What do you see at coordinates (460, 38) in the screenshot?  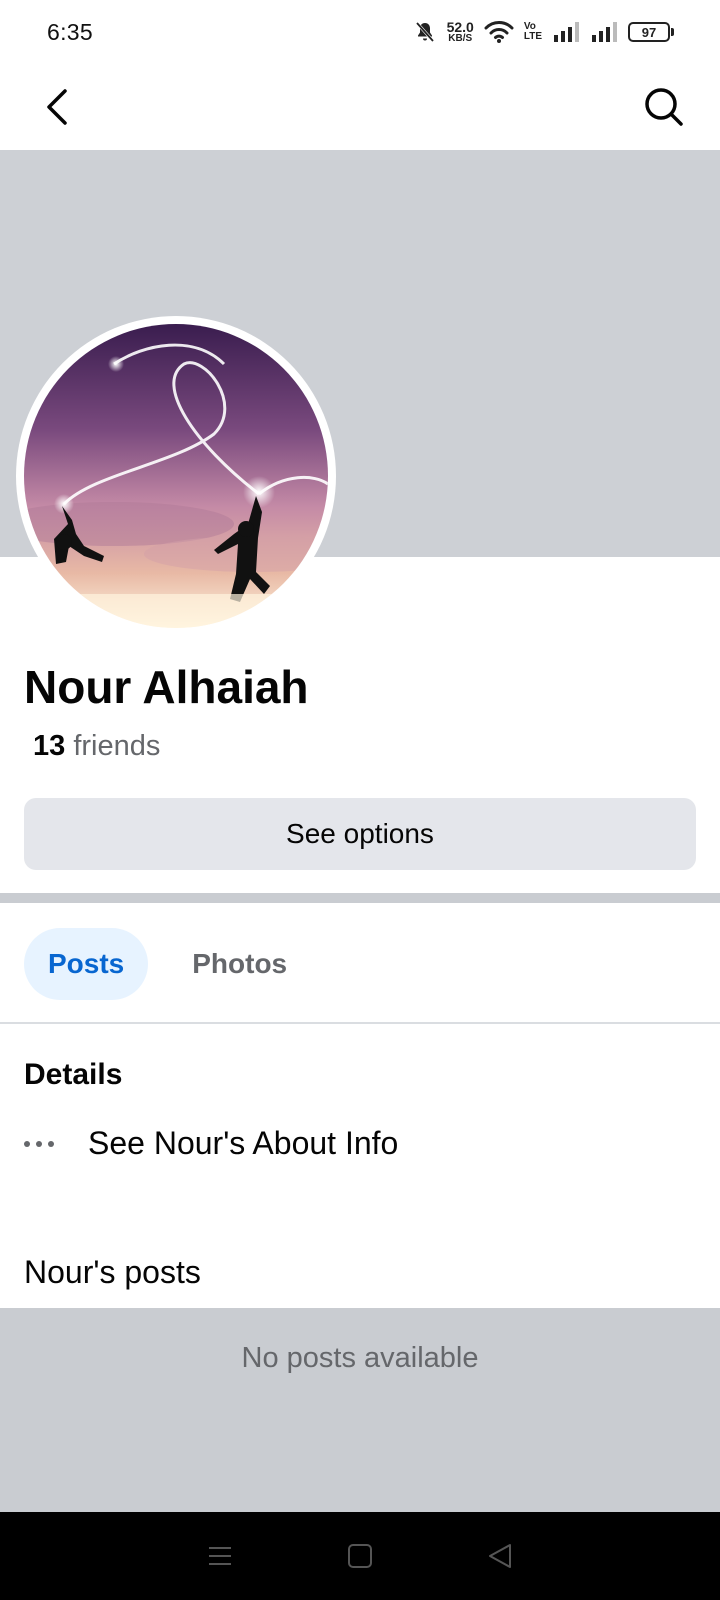 I see `net-speed-unit: KB/S` at bounding box center [460, 38].